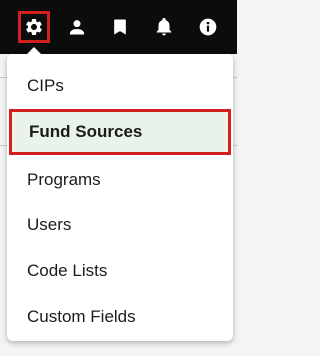 This screenshot has height=356, width=320. Describe the element at coordinates (120, 86) in the screenshot. I see `menu-item-cips: CIPs` at that location.